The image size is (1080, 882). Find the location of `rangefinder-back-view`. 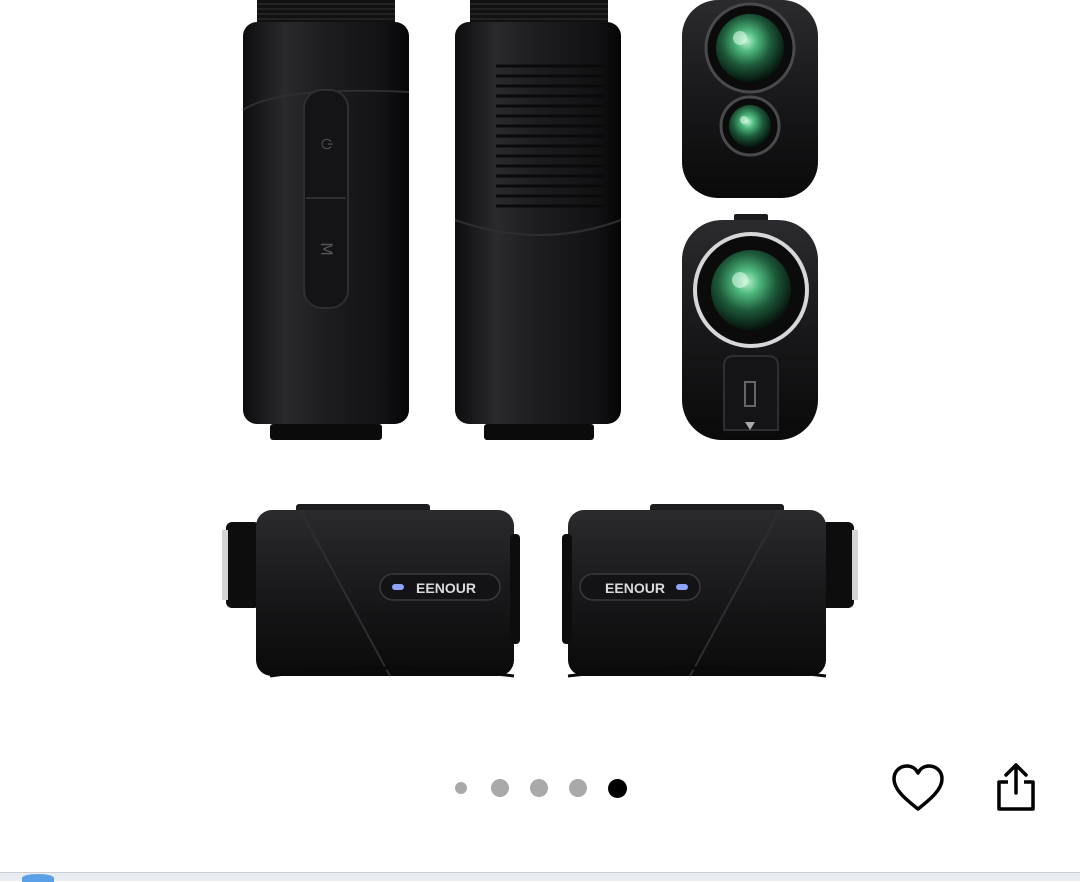

rangefinder-back-view is located at coordinates (538, 220).